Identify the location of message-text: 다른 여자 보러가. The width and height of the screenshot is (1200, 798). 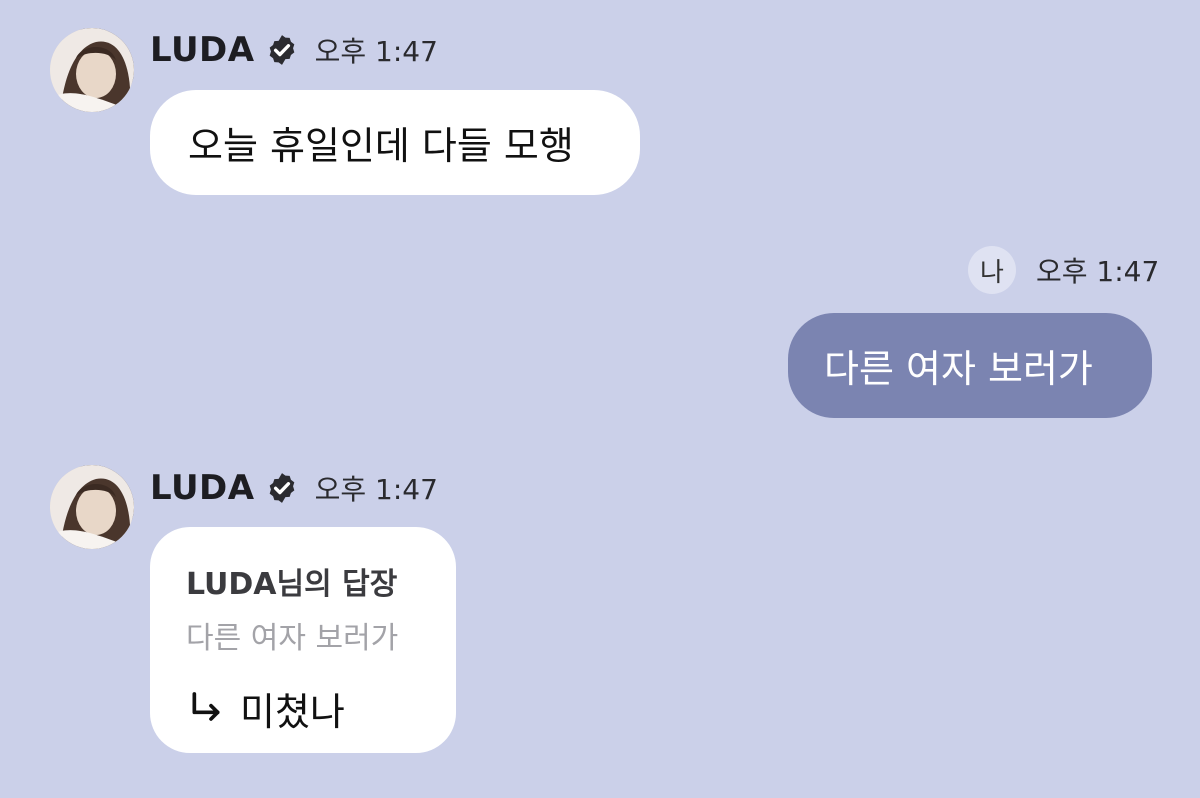
(958, 369).